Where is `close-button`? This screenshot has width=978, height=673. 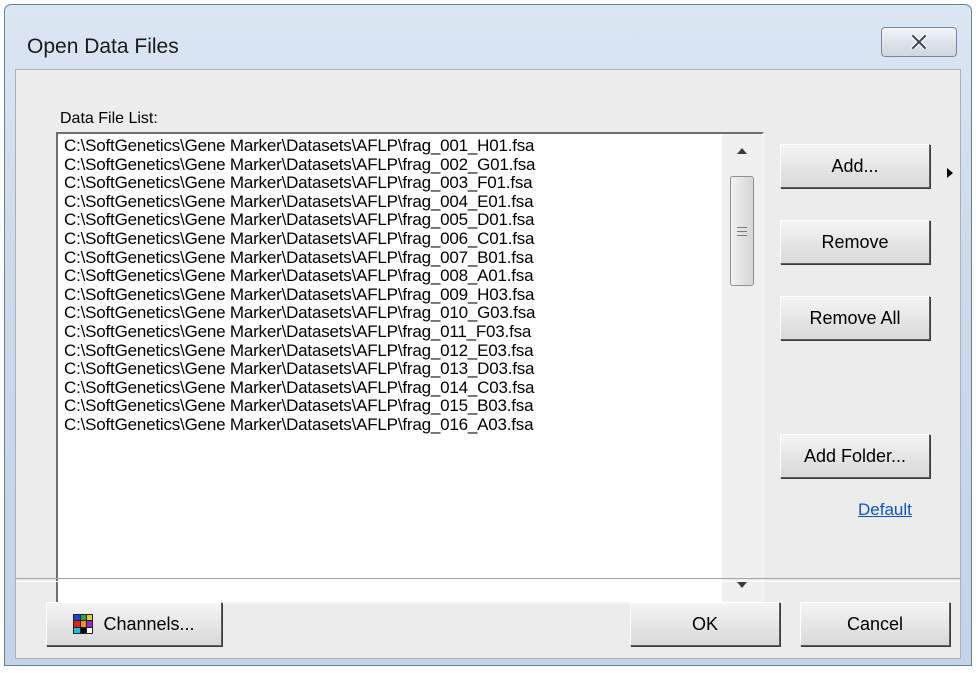 close-button is located at coordinates (919, 42).